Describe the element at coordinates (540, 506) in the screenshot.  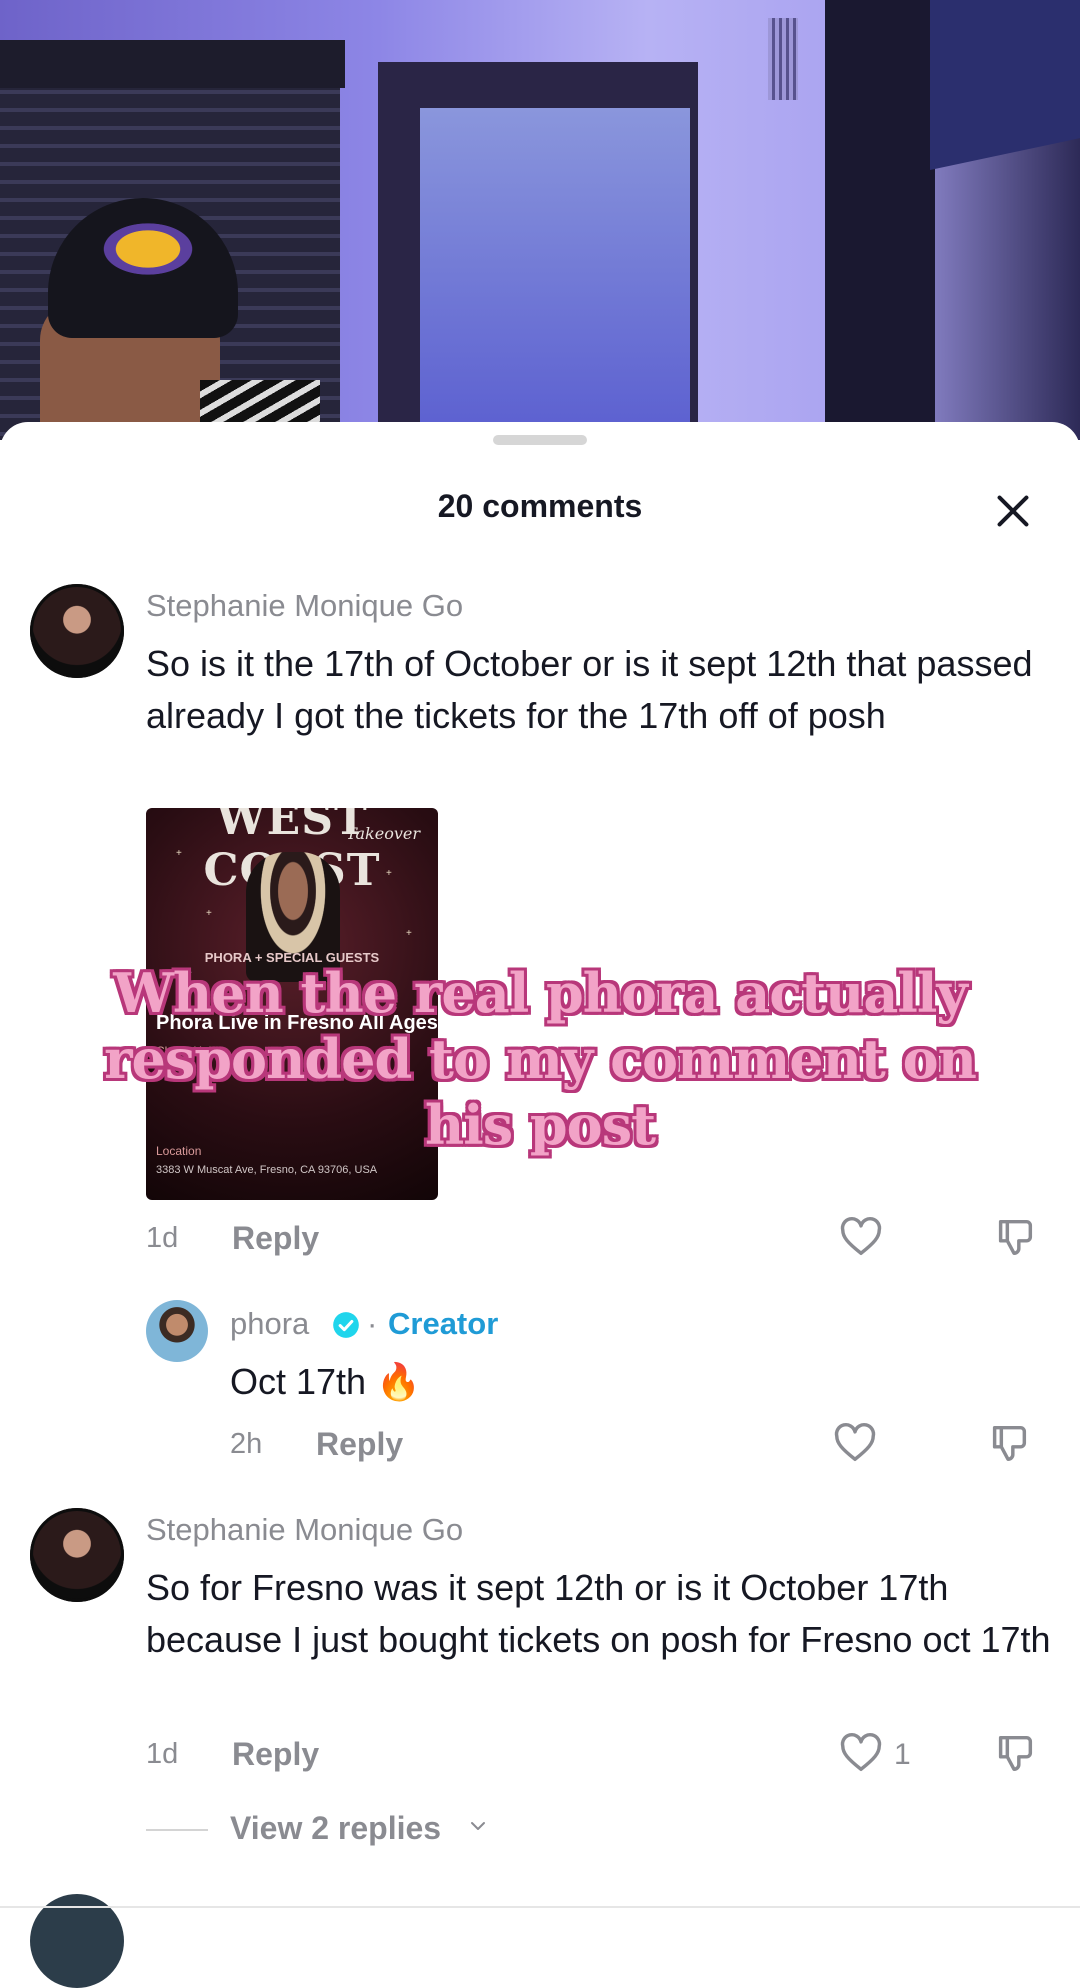
I see `comments-count-title: 20 comments` at that location.